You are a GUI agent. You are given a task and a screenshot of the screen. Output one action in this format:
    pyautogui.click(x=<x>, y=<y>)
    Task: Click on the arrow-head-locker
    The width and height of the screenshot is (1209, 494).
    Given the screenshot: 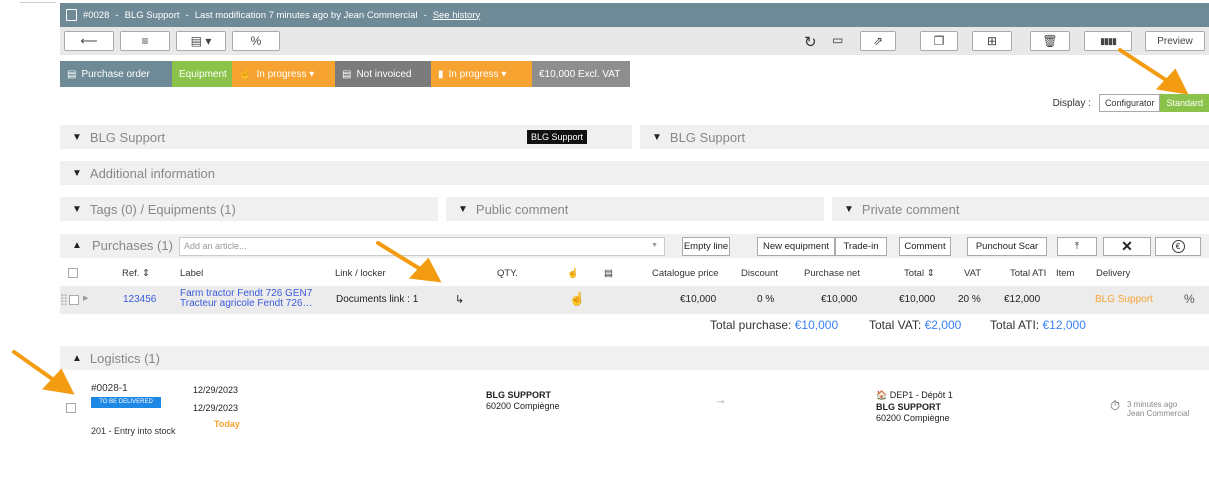 What is the action you would take?
    pyautogui.click(x=425, y=270)
    